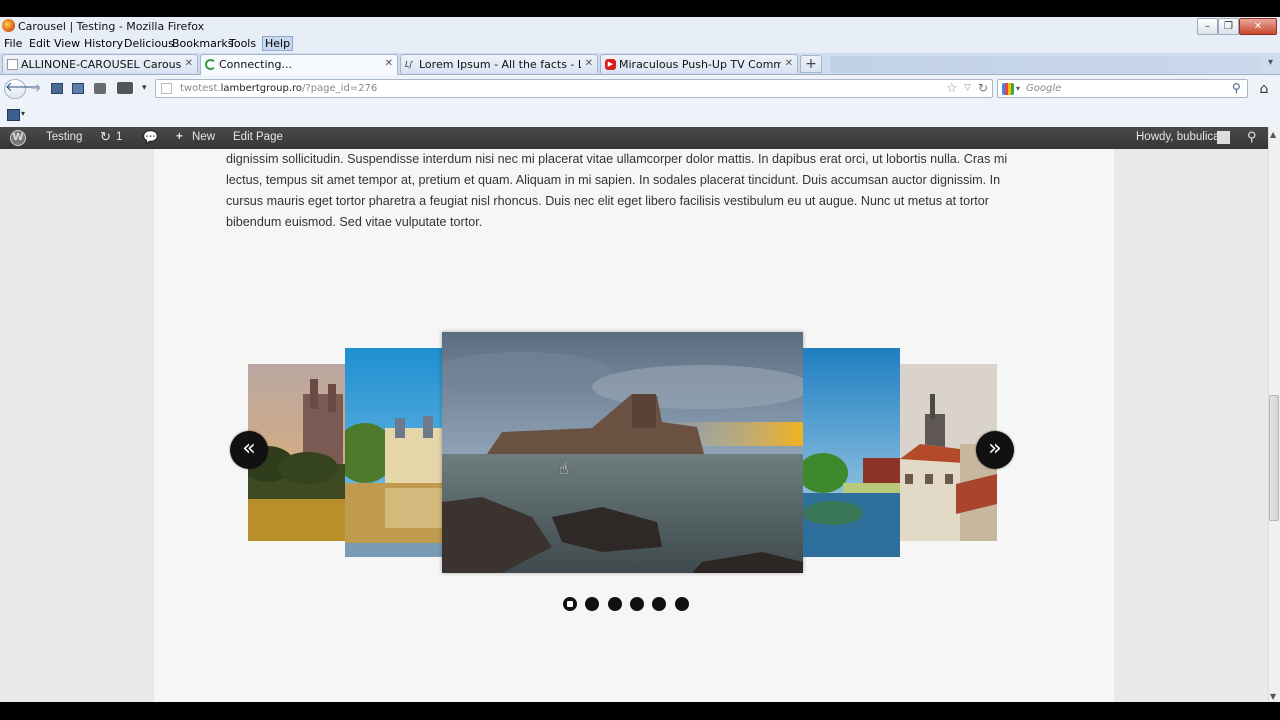 The image size is (1280, 720). Describe the element at coordinates (202, 43) in the screenshot. I see `menu-bookmarks: Bookmarks` at that location.